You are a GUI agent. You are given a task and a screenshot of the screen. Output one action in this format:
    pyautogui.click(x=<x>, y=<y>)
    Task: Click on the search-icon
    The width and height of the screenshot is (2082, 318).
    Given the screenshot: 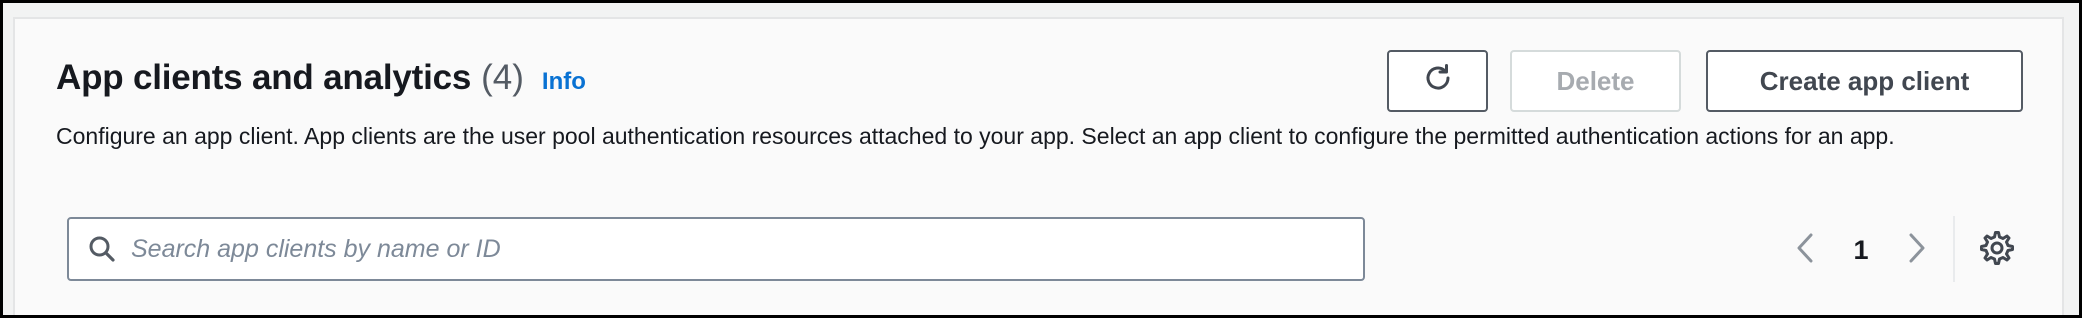 What is the action you would take?
    pyautogui.click(x=102, y=249)
    